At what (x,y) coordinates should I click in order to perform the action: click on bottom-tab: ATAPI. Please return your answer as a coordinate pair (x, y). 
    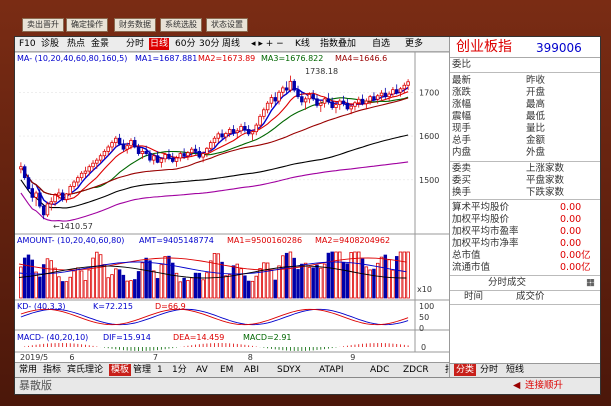
    Looking at the image, I should click on (331, 370).